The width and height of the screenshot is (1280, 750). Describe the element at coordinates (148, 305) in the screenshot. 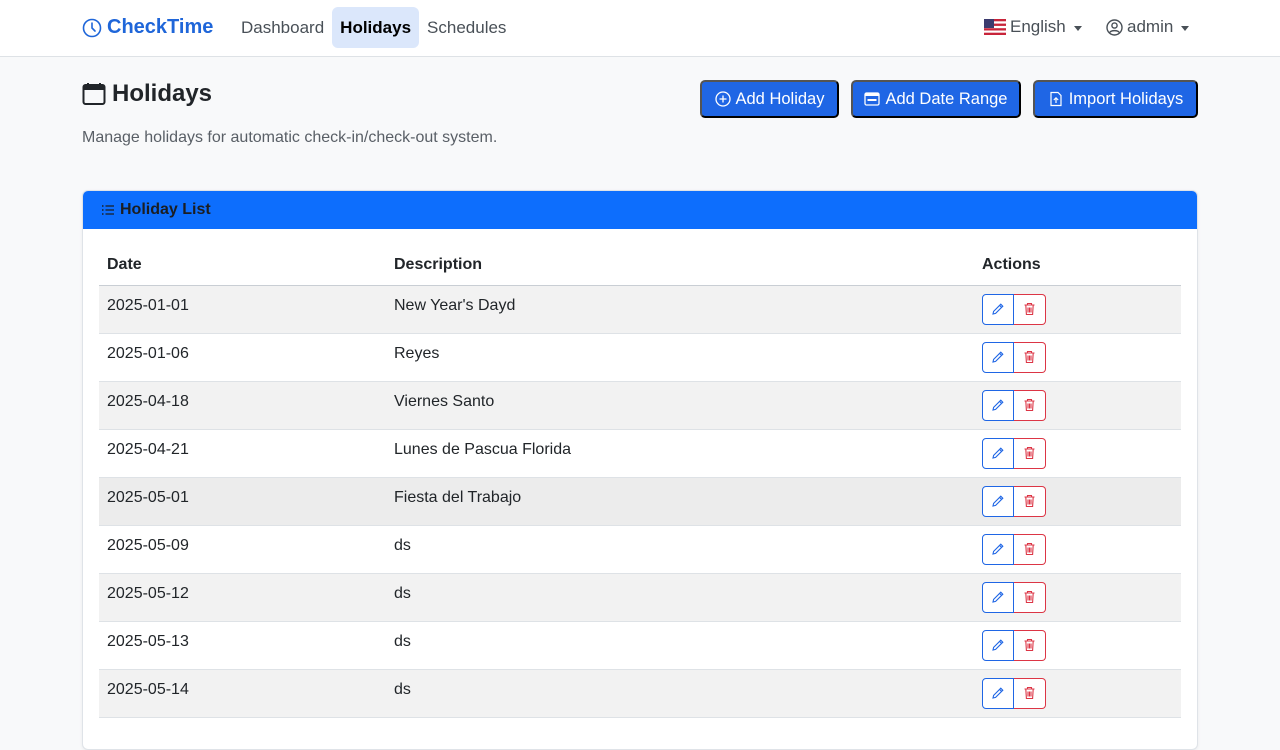

I see `holiday-date: 2025-01-01` at that location.